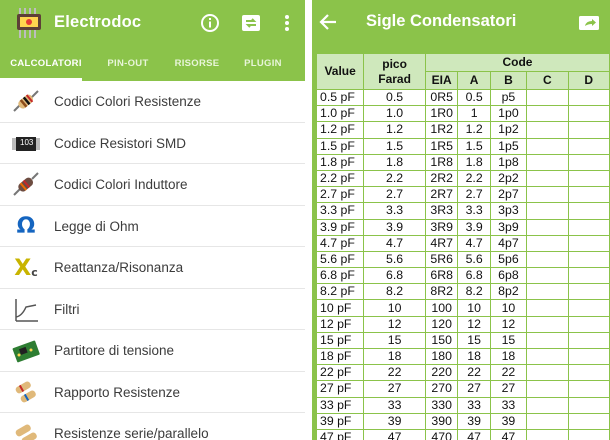 The width and height of the screenshot is (610, 440). I want to click on table-row: 39 pF 39 390 39 39, so click(463, 421).